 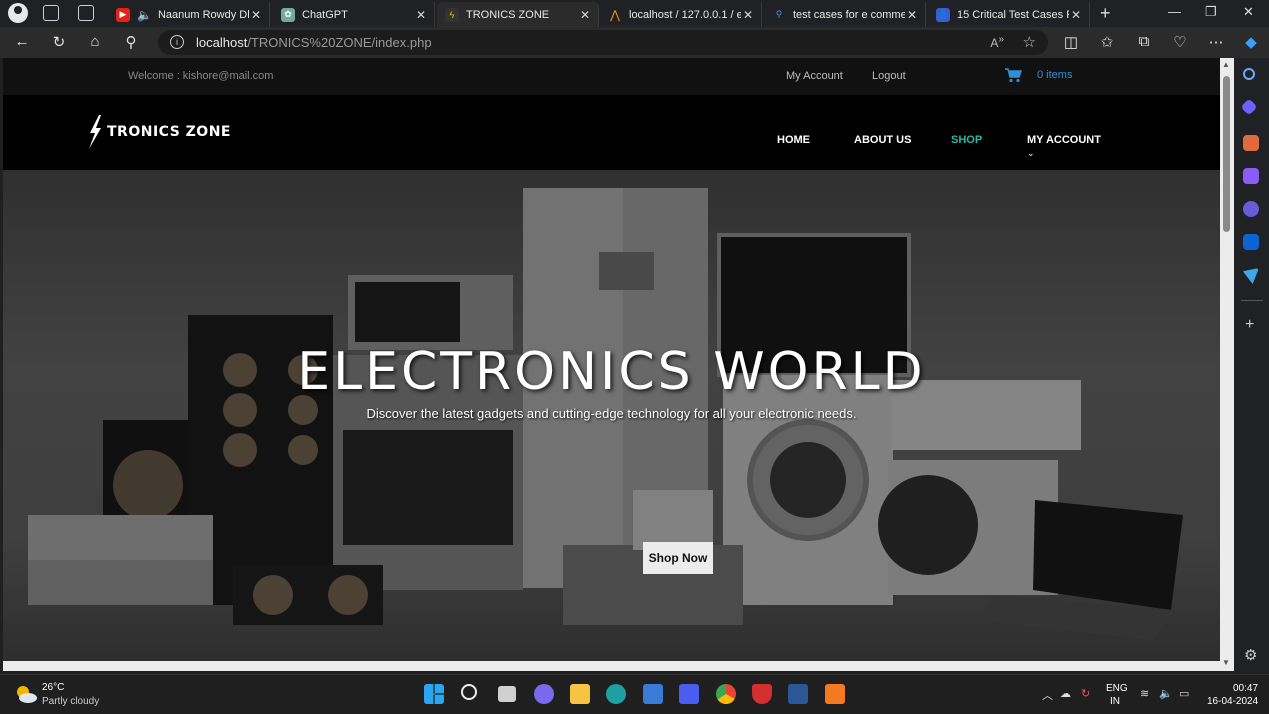 I want to click on store-icon, so click(x=653, y=694).